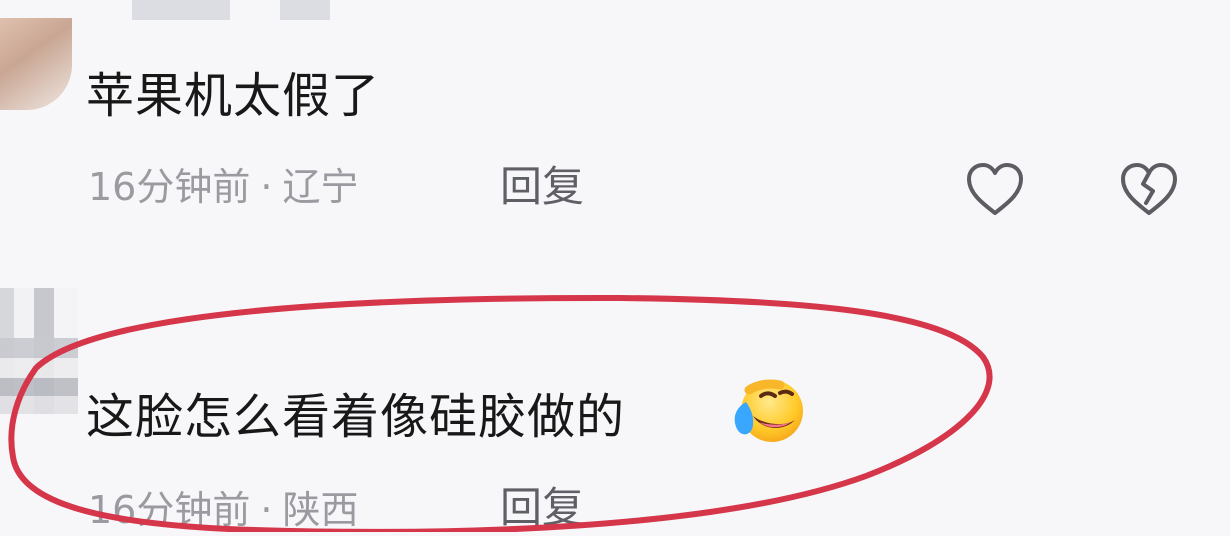 The height and width of the screenshot is (536, 1230). What do you see at coordinates (1149, 189) in the screenshot?
I see `broken-heart-icon` at bounding box center [1149, 189].